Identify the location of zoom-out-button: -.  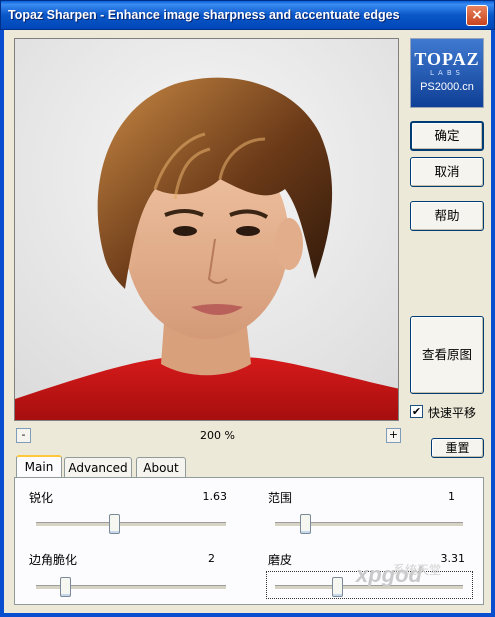
(23, 435).